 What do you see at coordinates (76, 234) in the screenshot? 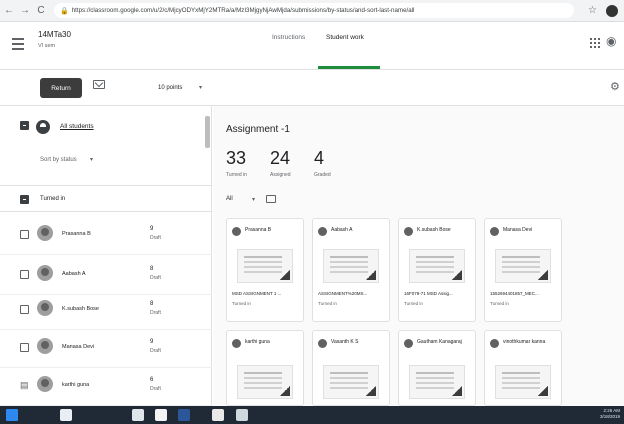
I see `student-name: Prasanna B` at bounding box center [76, 234].